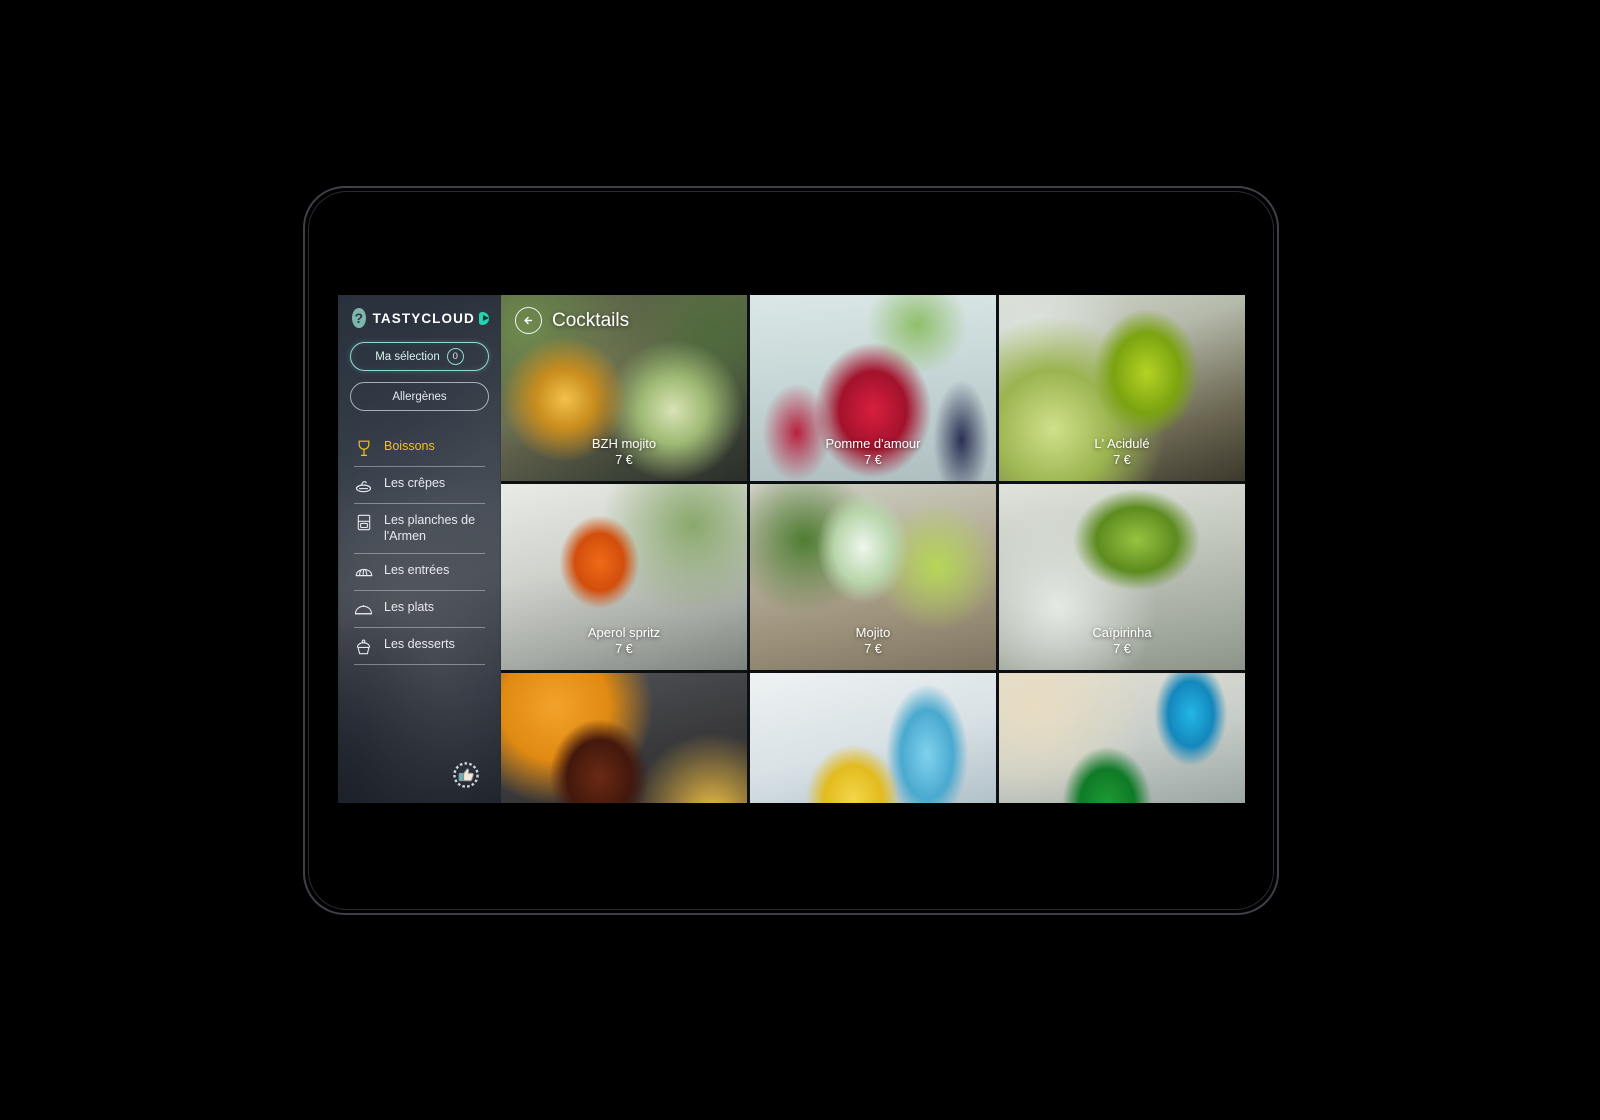 This screenshot has width=1600, height=1120. I want to click on brand: ? TASTYCLOUD, so click(420, 318).